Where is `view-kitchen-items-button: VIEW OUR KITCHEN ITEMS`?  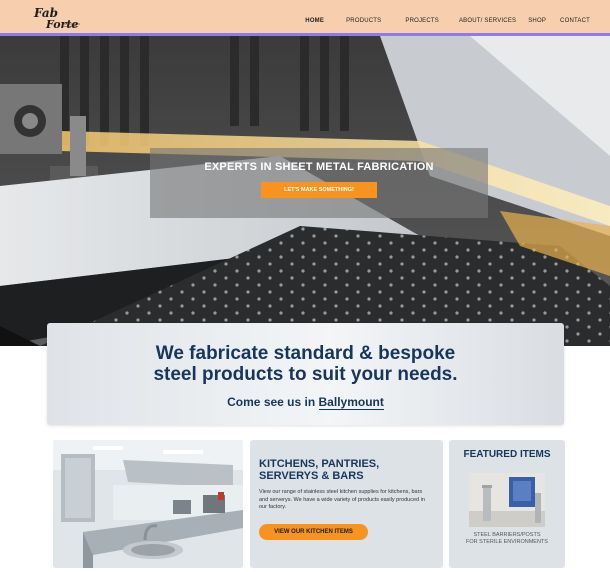
view-kitchen-items-button: VIEW OUR KITCHEN ITEMS is located at coordinates (313, 532).